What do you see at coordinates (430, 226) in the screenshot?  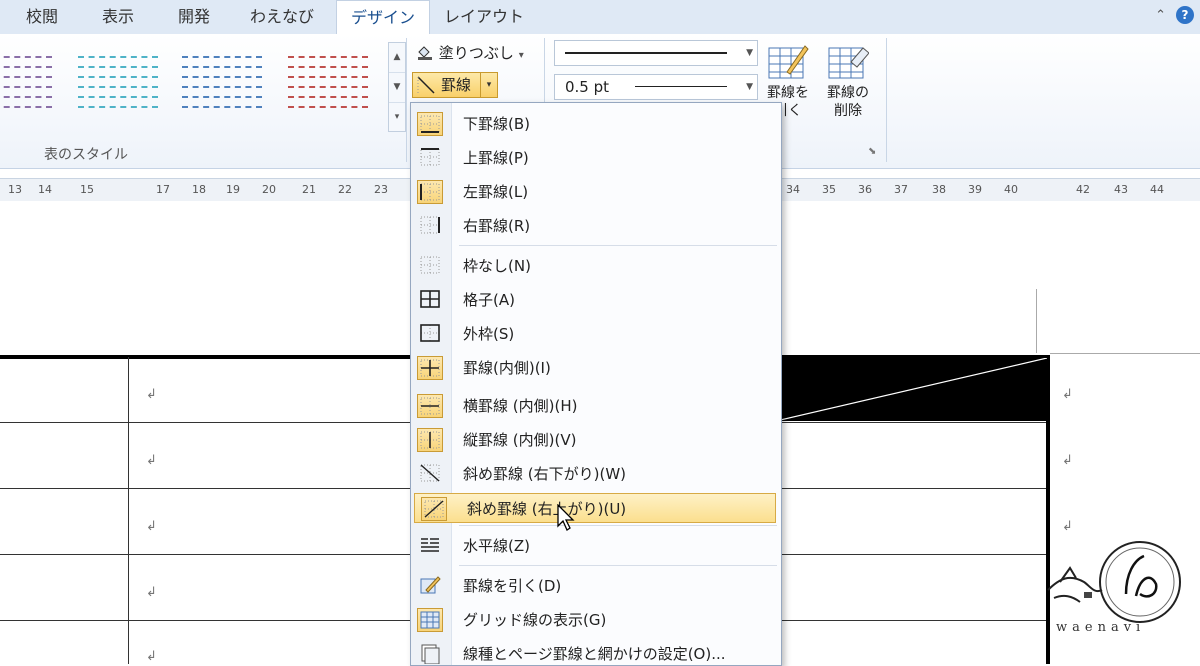 I see `right-border-icon` at bounding box center [430, 226].